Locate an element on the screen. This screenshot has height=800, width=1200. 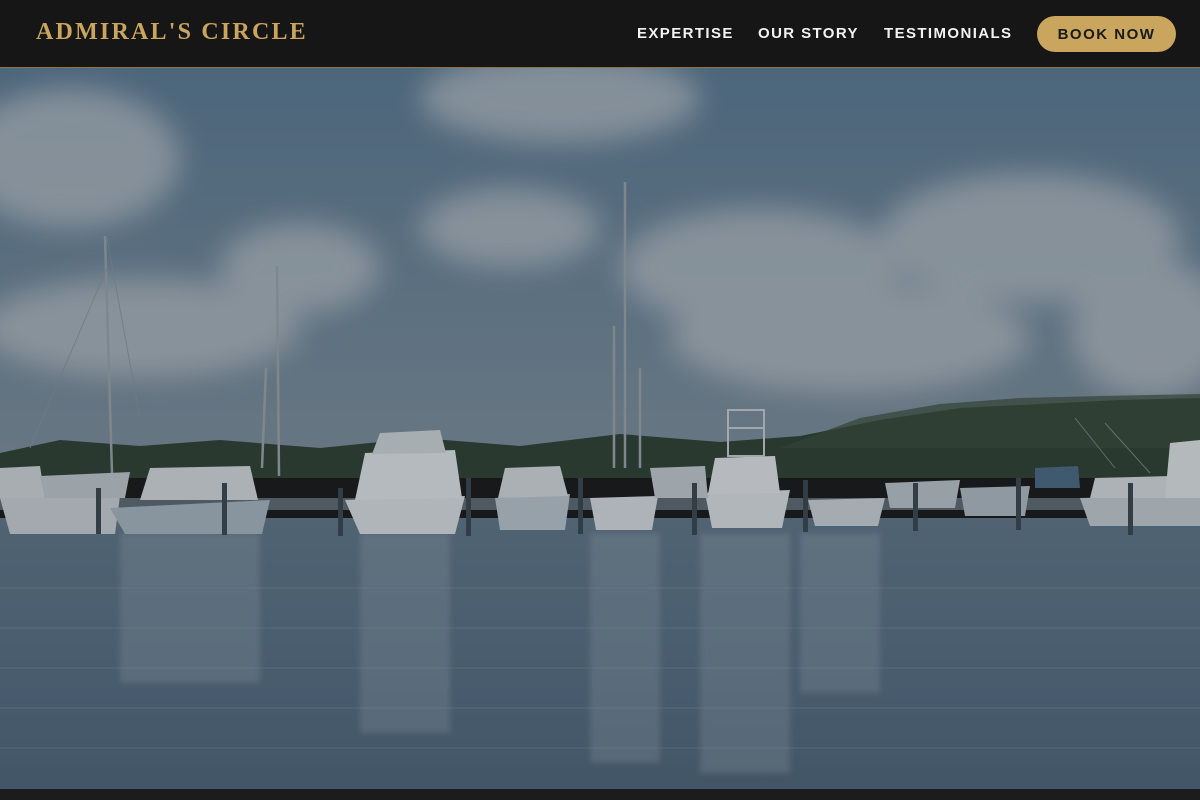
nav-link-testimonials: TESTIMONIALS is located at coordinates (948, 33).